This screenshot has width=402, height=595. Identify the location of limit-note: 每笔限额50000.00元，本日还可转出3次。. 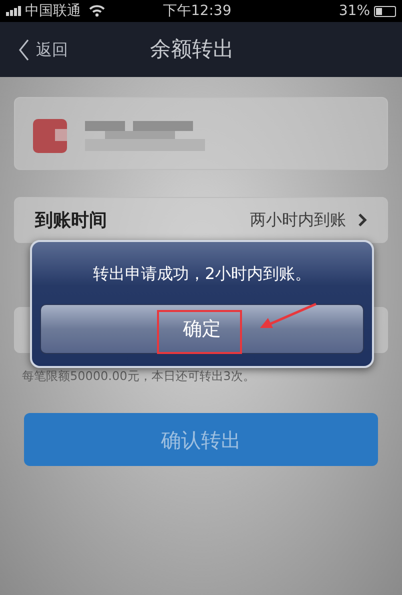
(139, 376).